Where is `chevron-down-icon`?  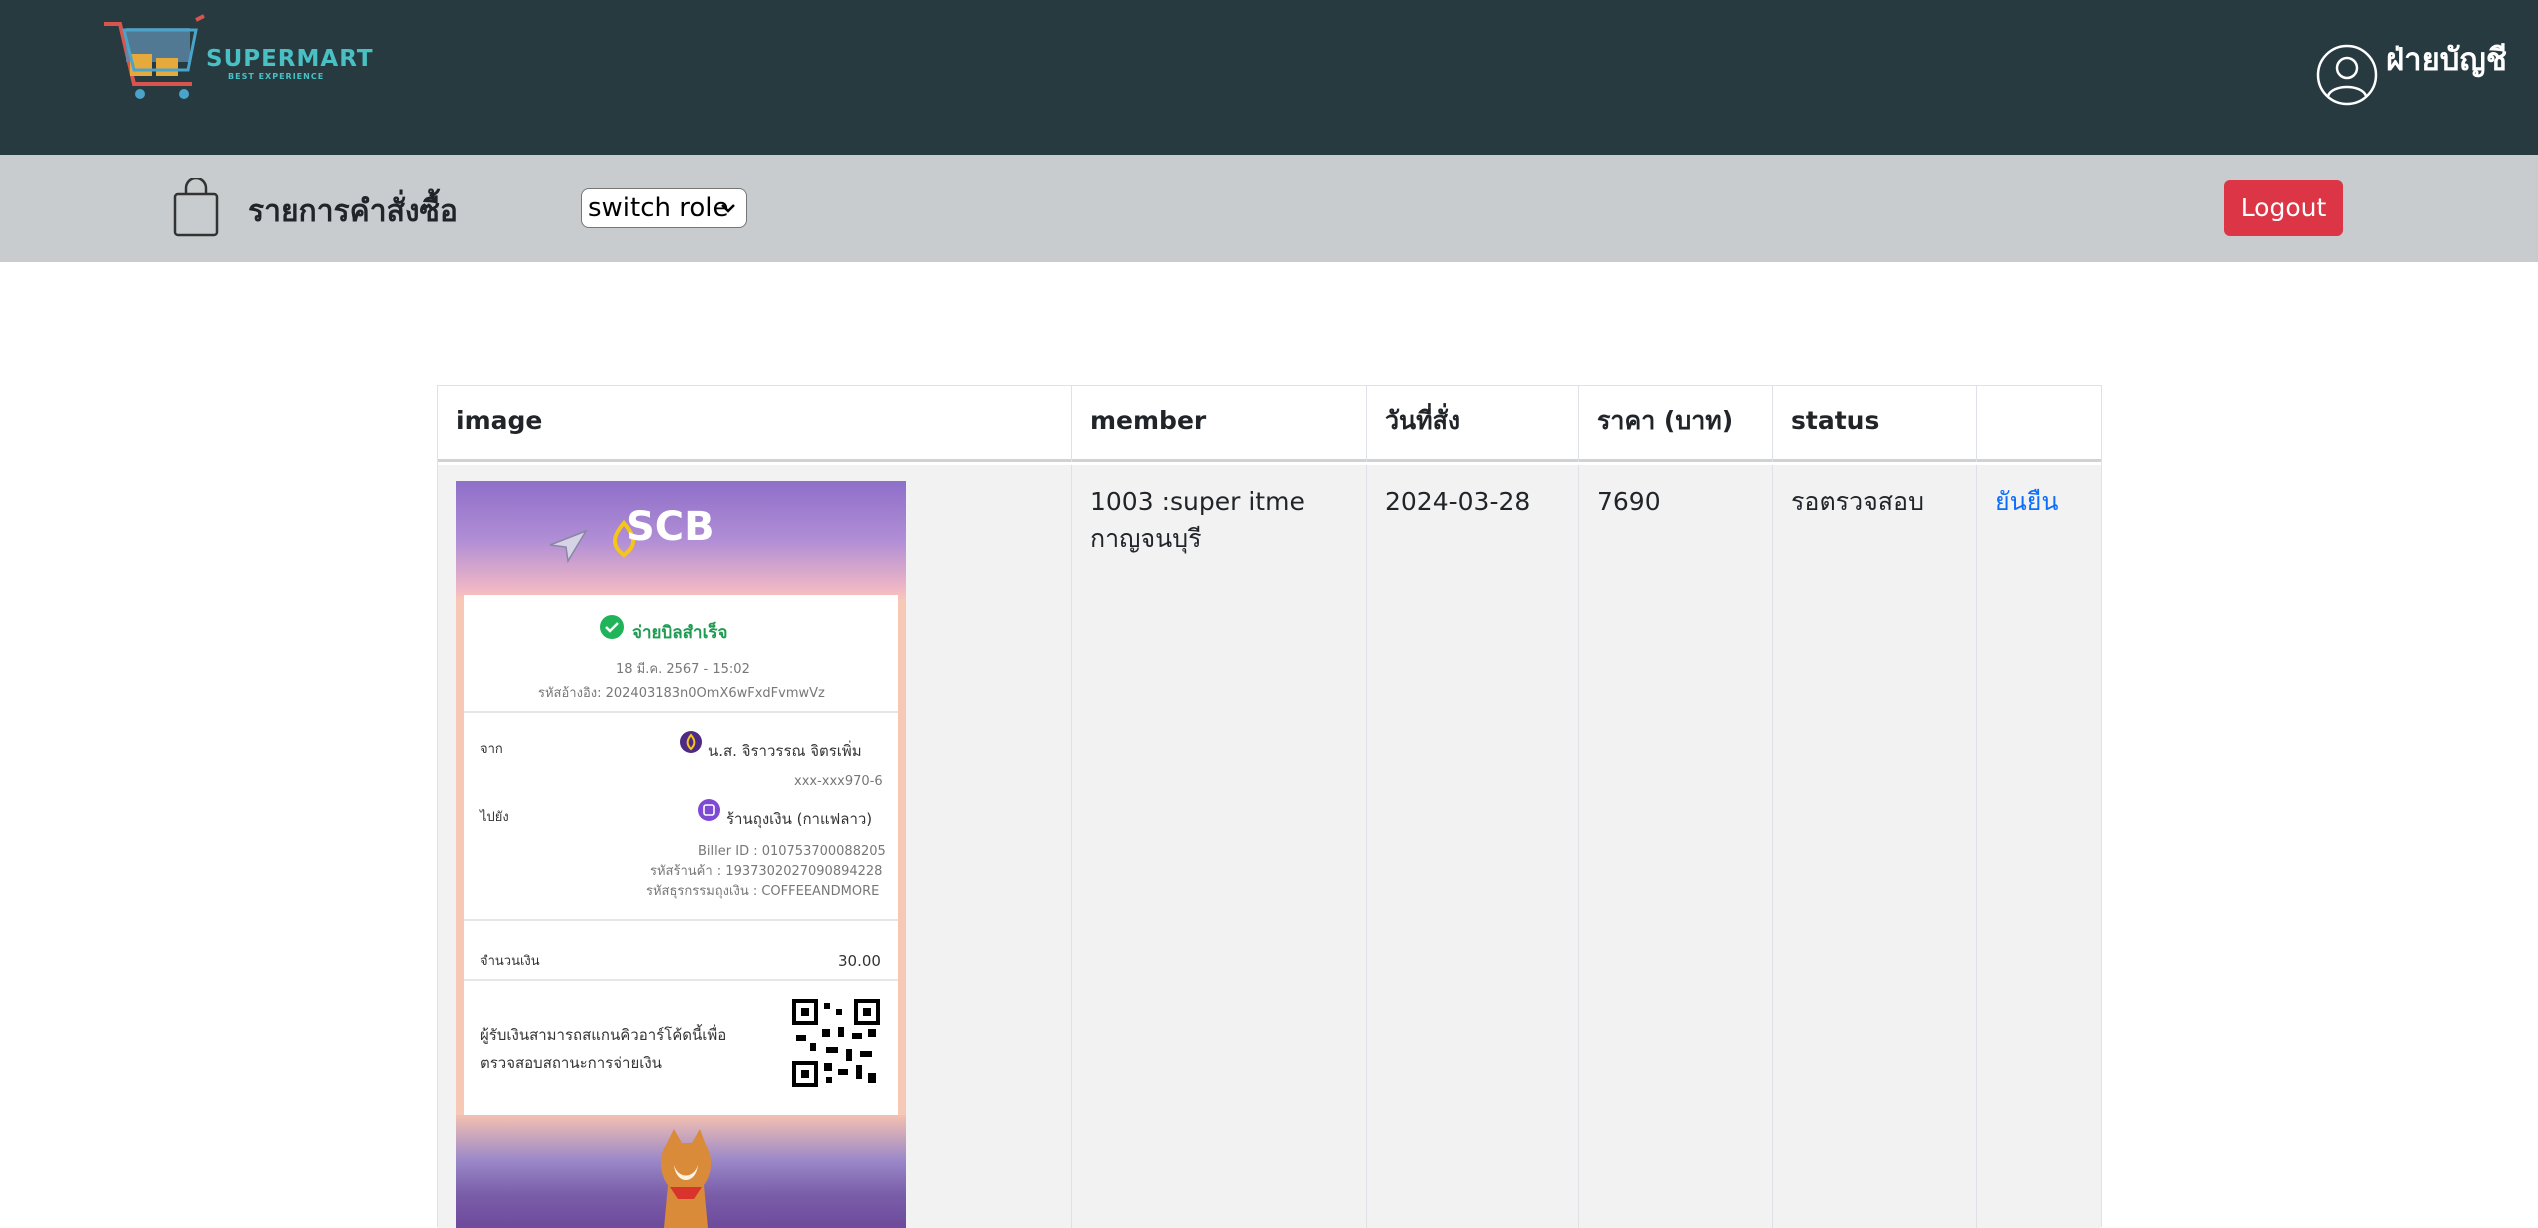 chevron-down-icon is located at coordinates (728, 208).